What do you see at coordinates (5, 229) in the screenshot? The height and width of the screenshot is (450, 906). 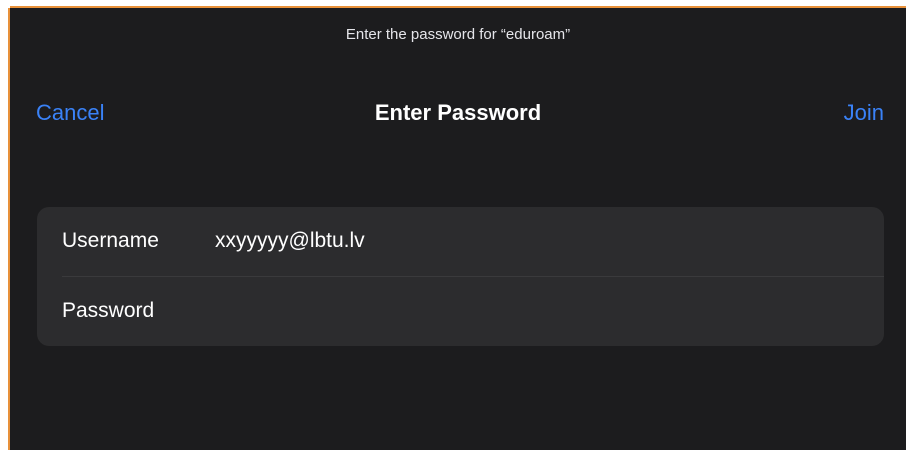 I see `frame-left-edge` at bounding box center [5, 229].